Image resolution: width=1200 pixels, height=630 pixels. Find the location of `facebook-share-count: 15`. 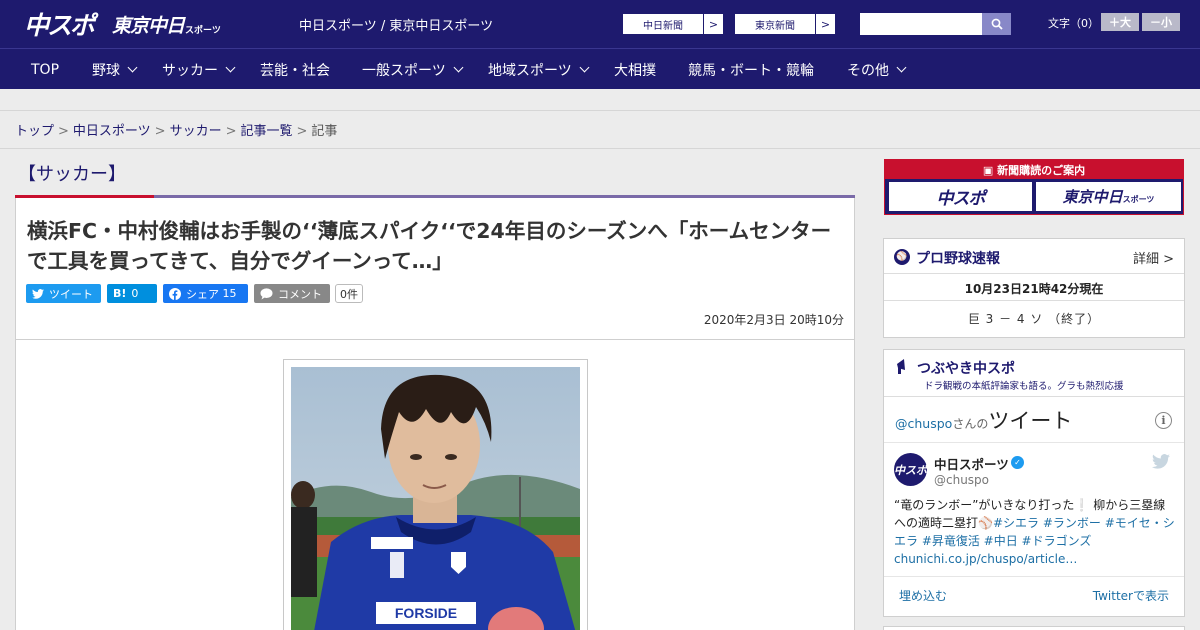

facebook-share-count: 15 is located at coordinates (229, 293).